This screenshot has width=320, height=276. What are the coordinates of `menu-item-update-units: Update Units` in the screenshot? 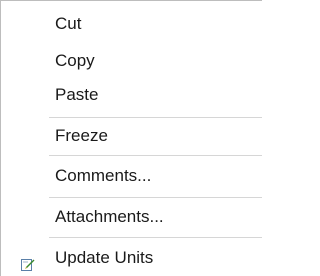 It's located at (131, 258).